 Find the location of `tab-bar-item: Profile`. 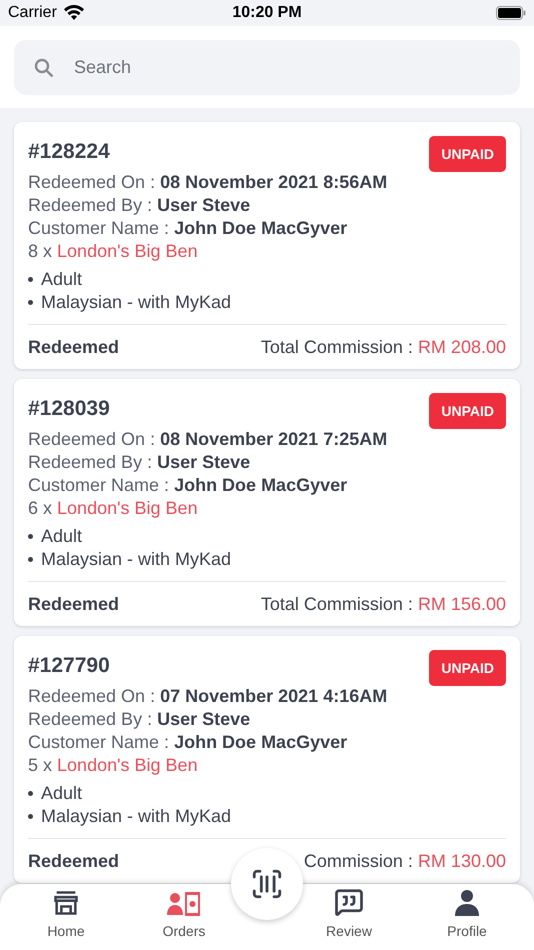

tab-bar-item: Profile is located at coordinates (467, 917).